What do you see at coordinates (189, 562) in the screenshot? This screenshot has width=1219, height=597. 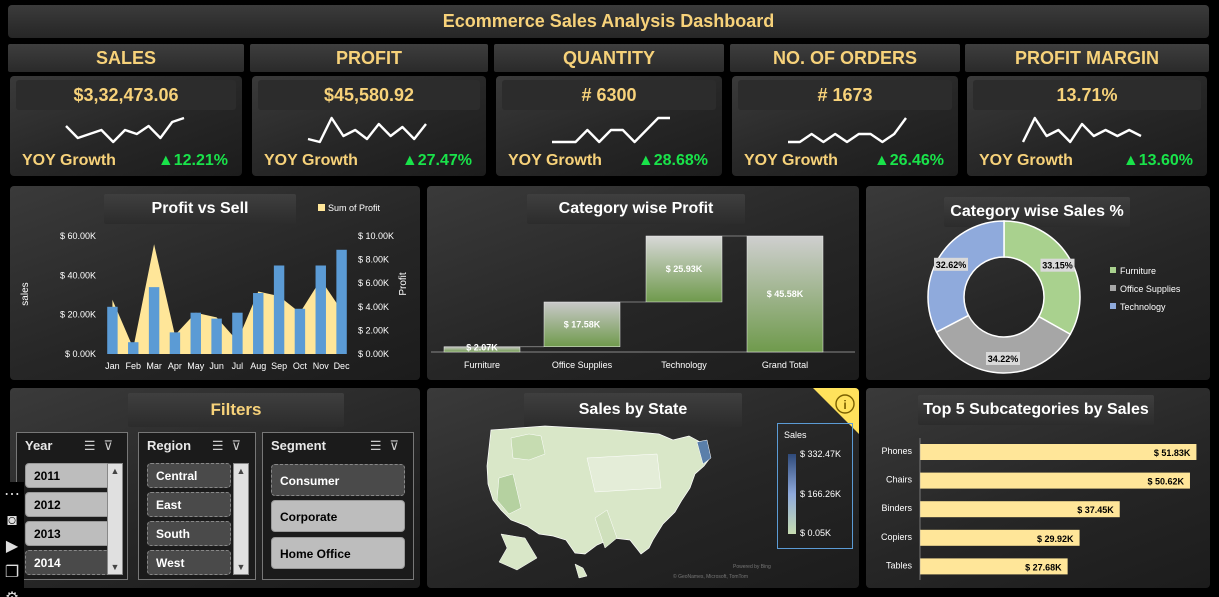 I see `slicer-item-west: West` at bounding box center [189, 562].